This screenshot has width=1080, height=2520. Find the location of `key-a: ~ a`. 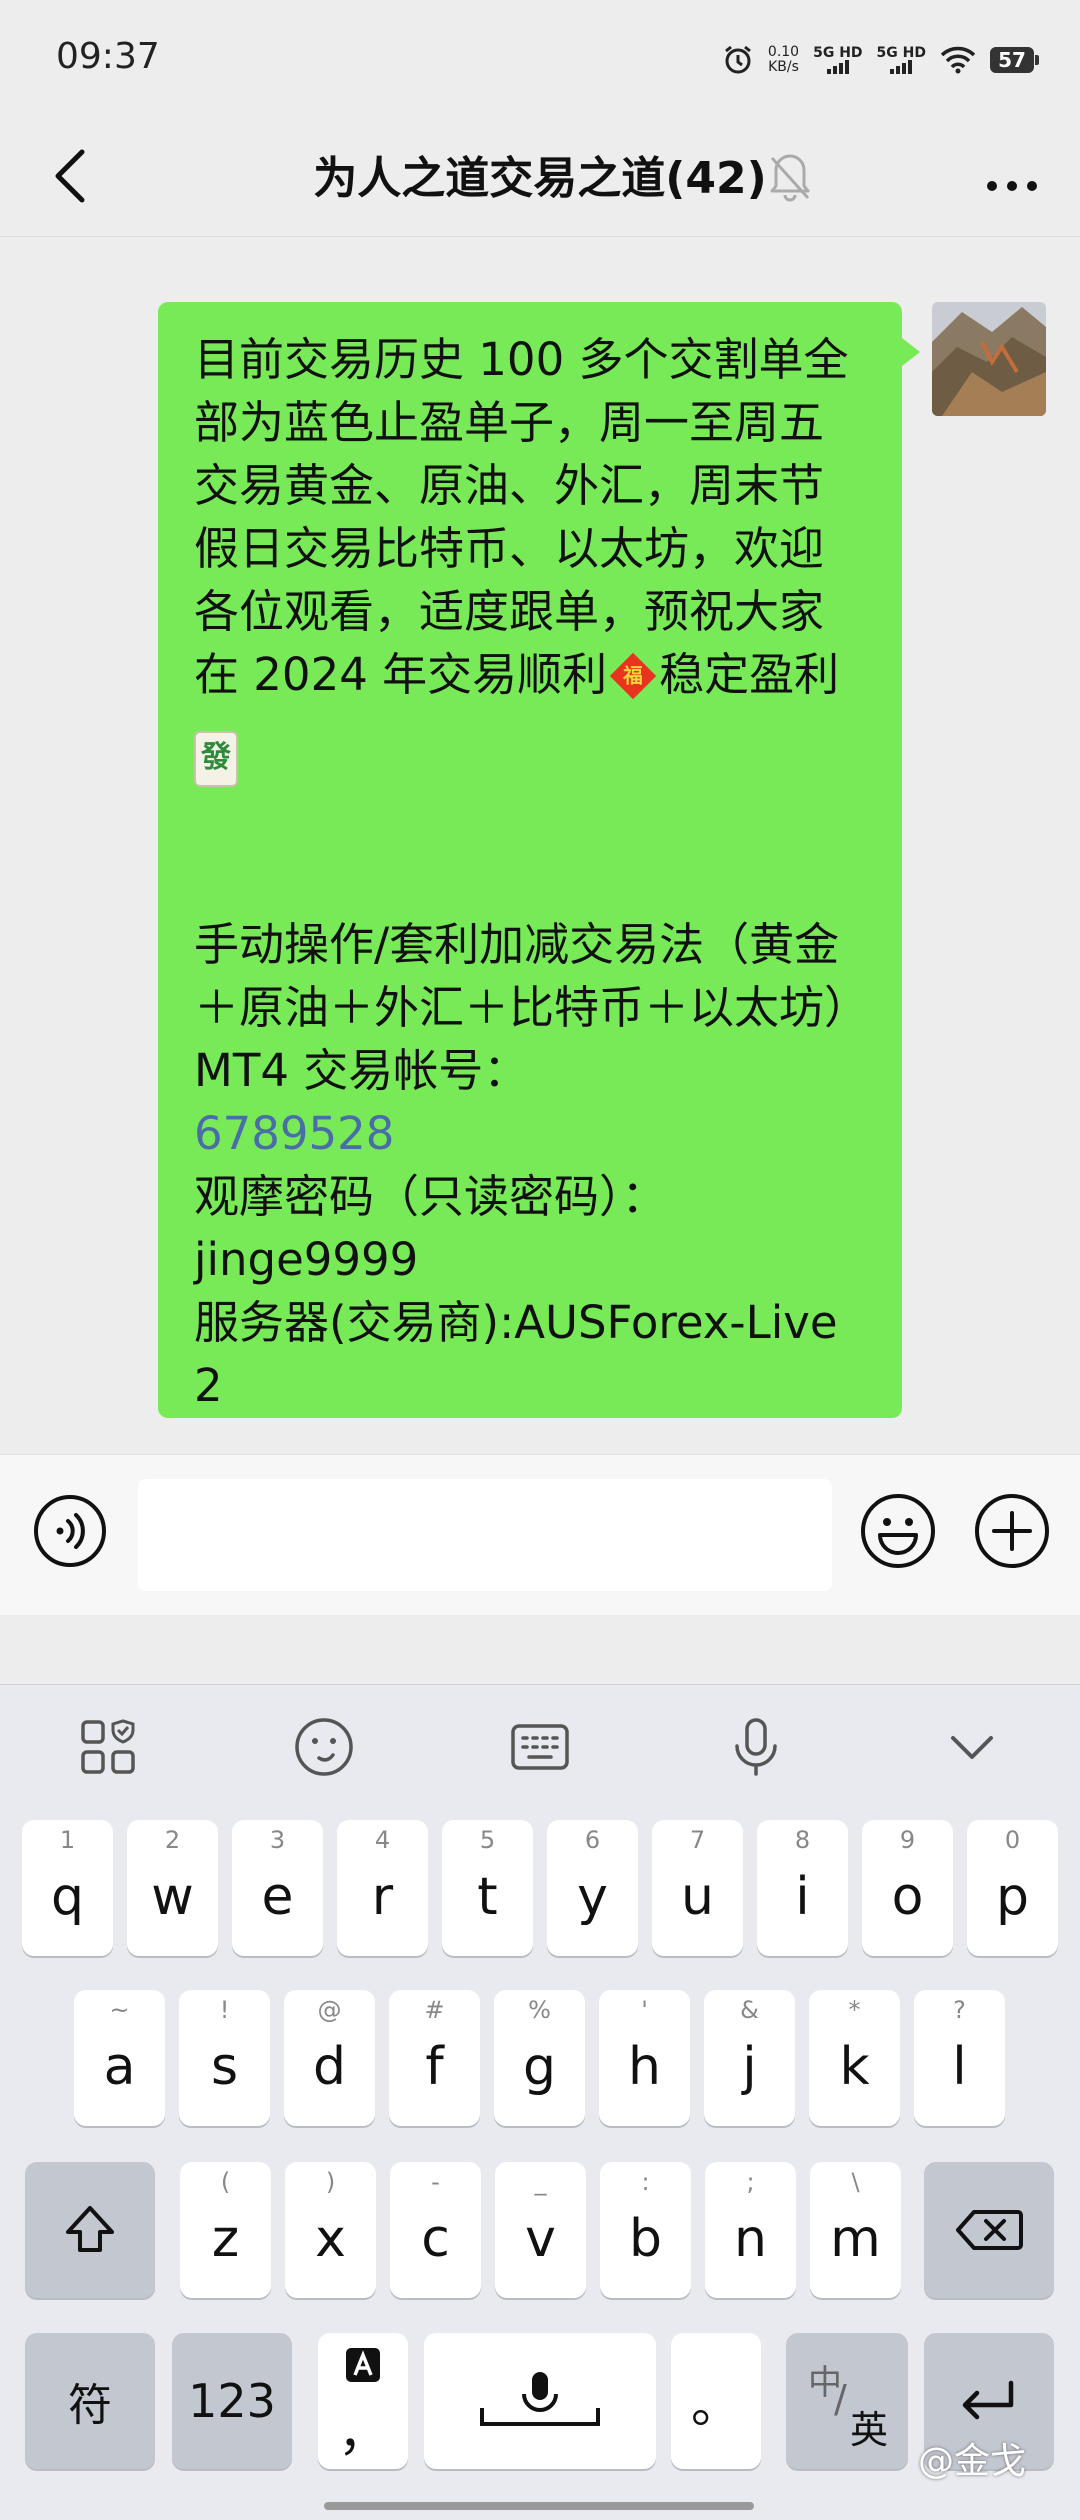

key-a: ~ a is located at coordinates (119, 2058).